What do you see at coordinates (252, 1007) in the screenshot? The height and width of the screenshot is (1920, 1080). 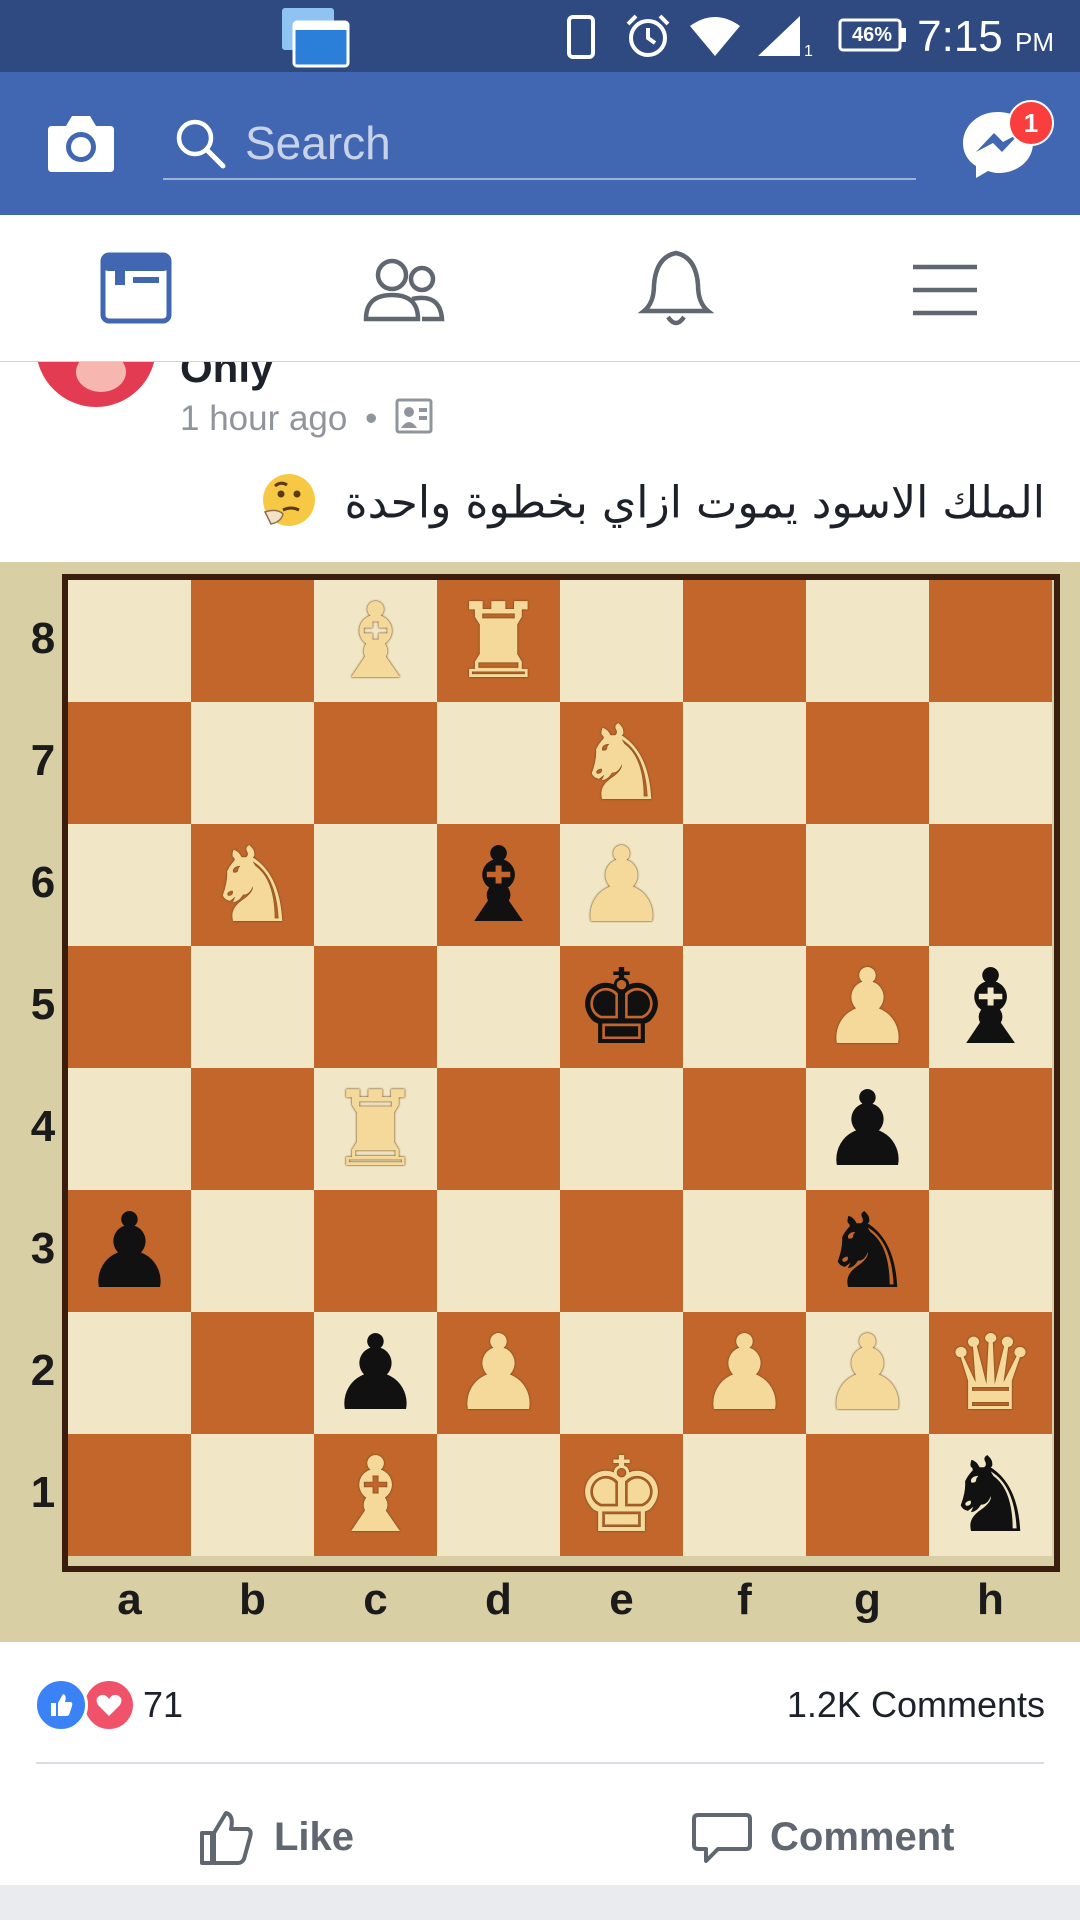 I see `square-b5` at bounding box center [252, 1007].